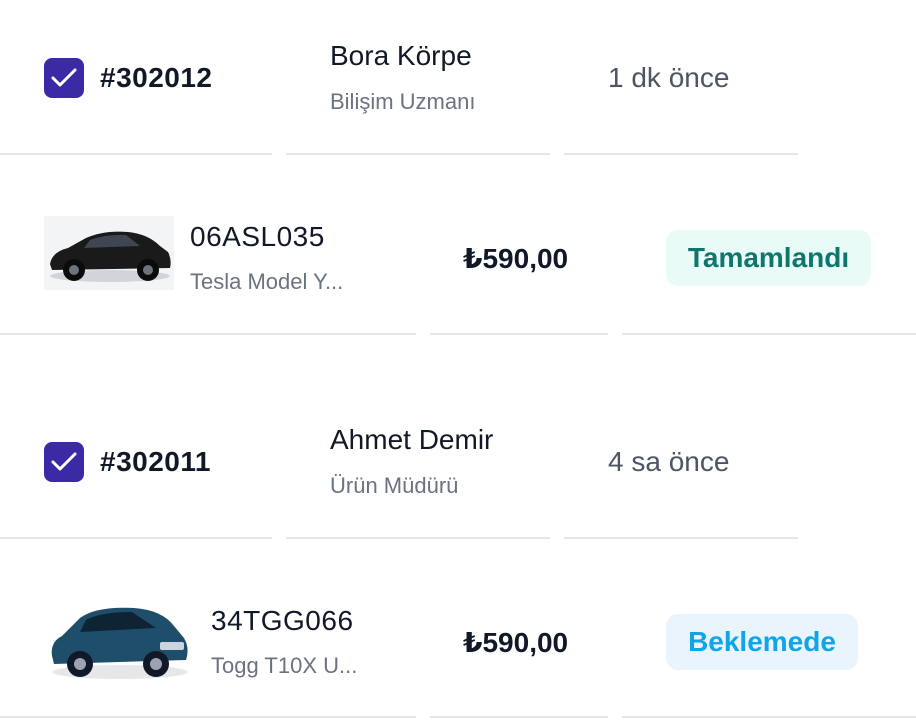  I want to click on customer-name: Bora Körpe, so click(401, 55).